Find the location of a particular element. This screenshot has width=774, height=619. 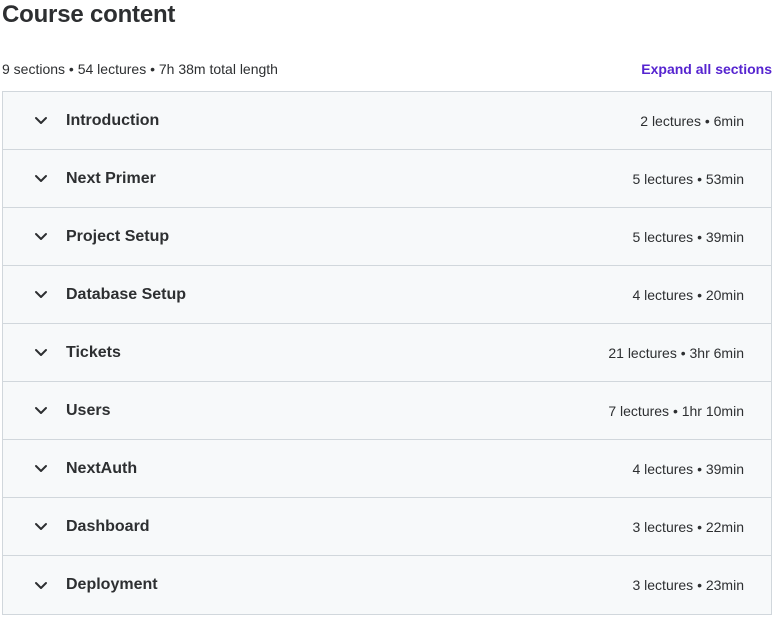

section-title: Project Setup is located at coordinates (118, 236).